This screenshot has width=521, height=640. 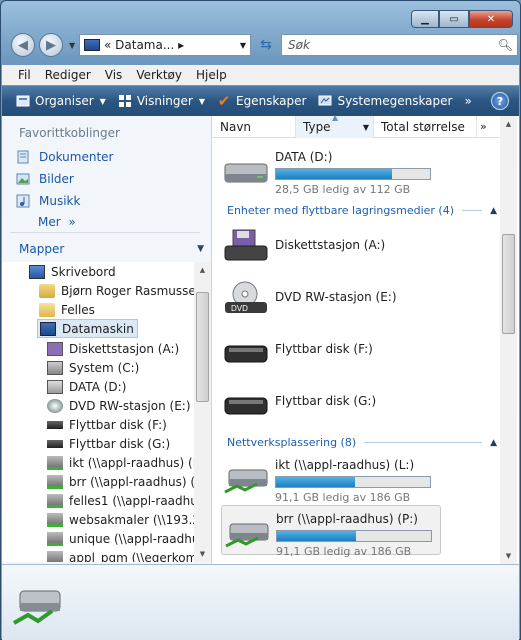 I want to click on menu-view: Vis, so click(x=114, y=75).